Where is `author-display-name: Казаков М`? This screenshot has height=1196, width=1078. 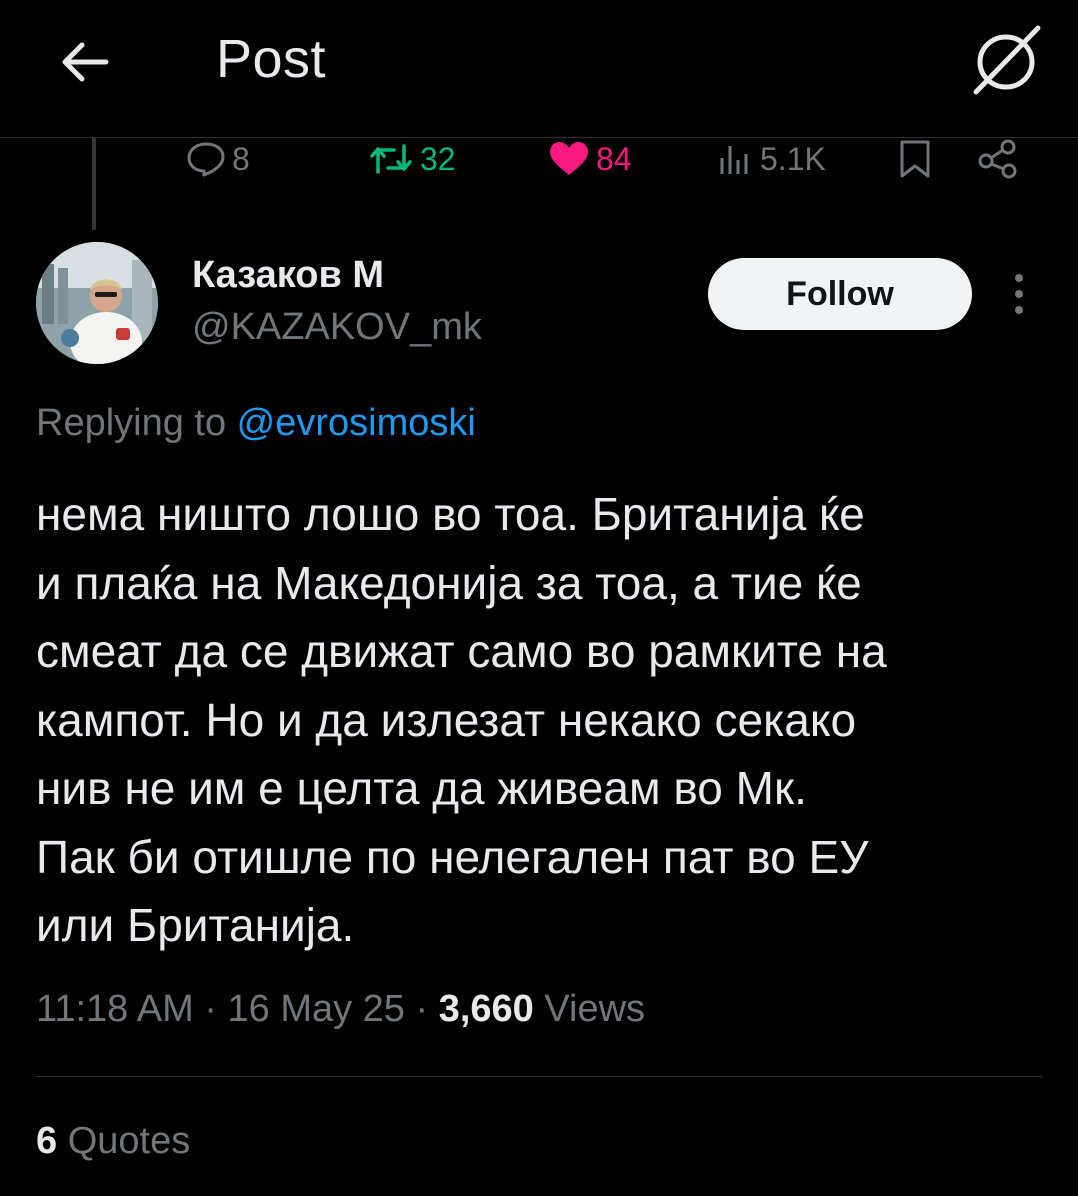 author-display-name: Казаков М is located at coordinates (288, 275).